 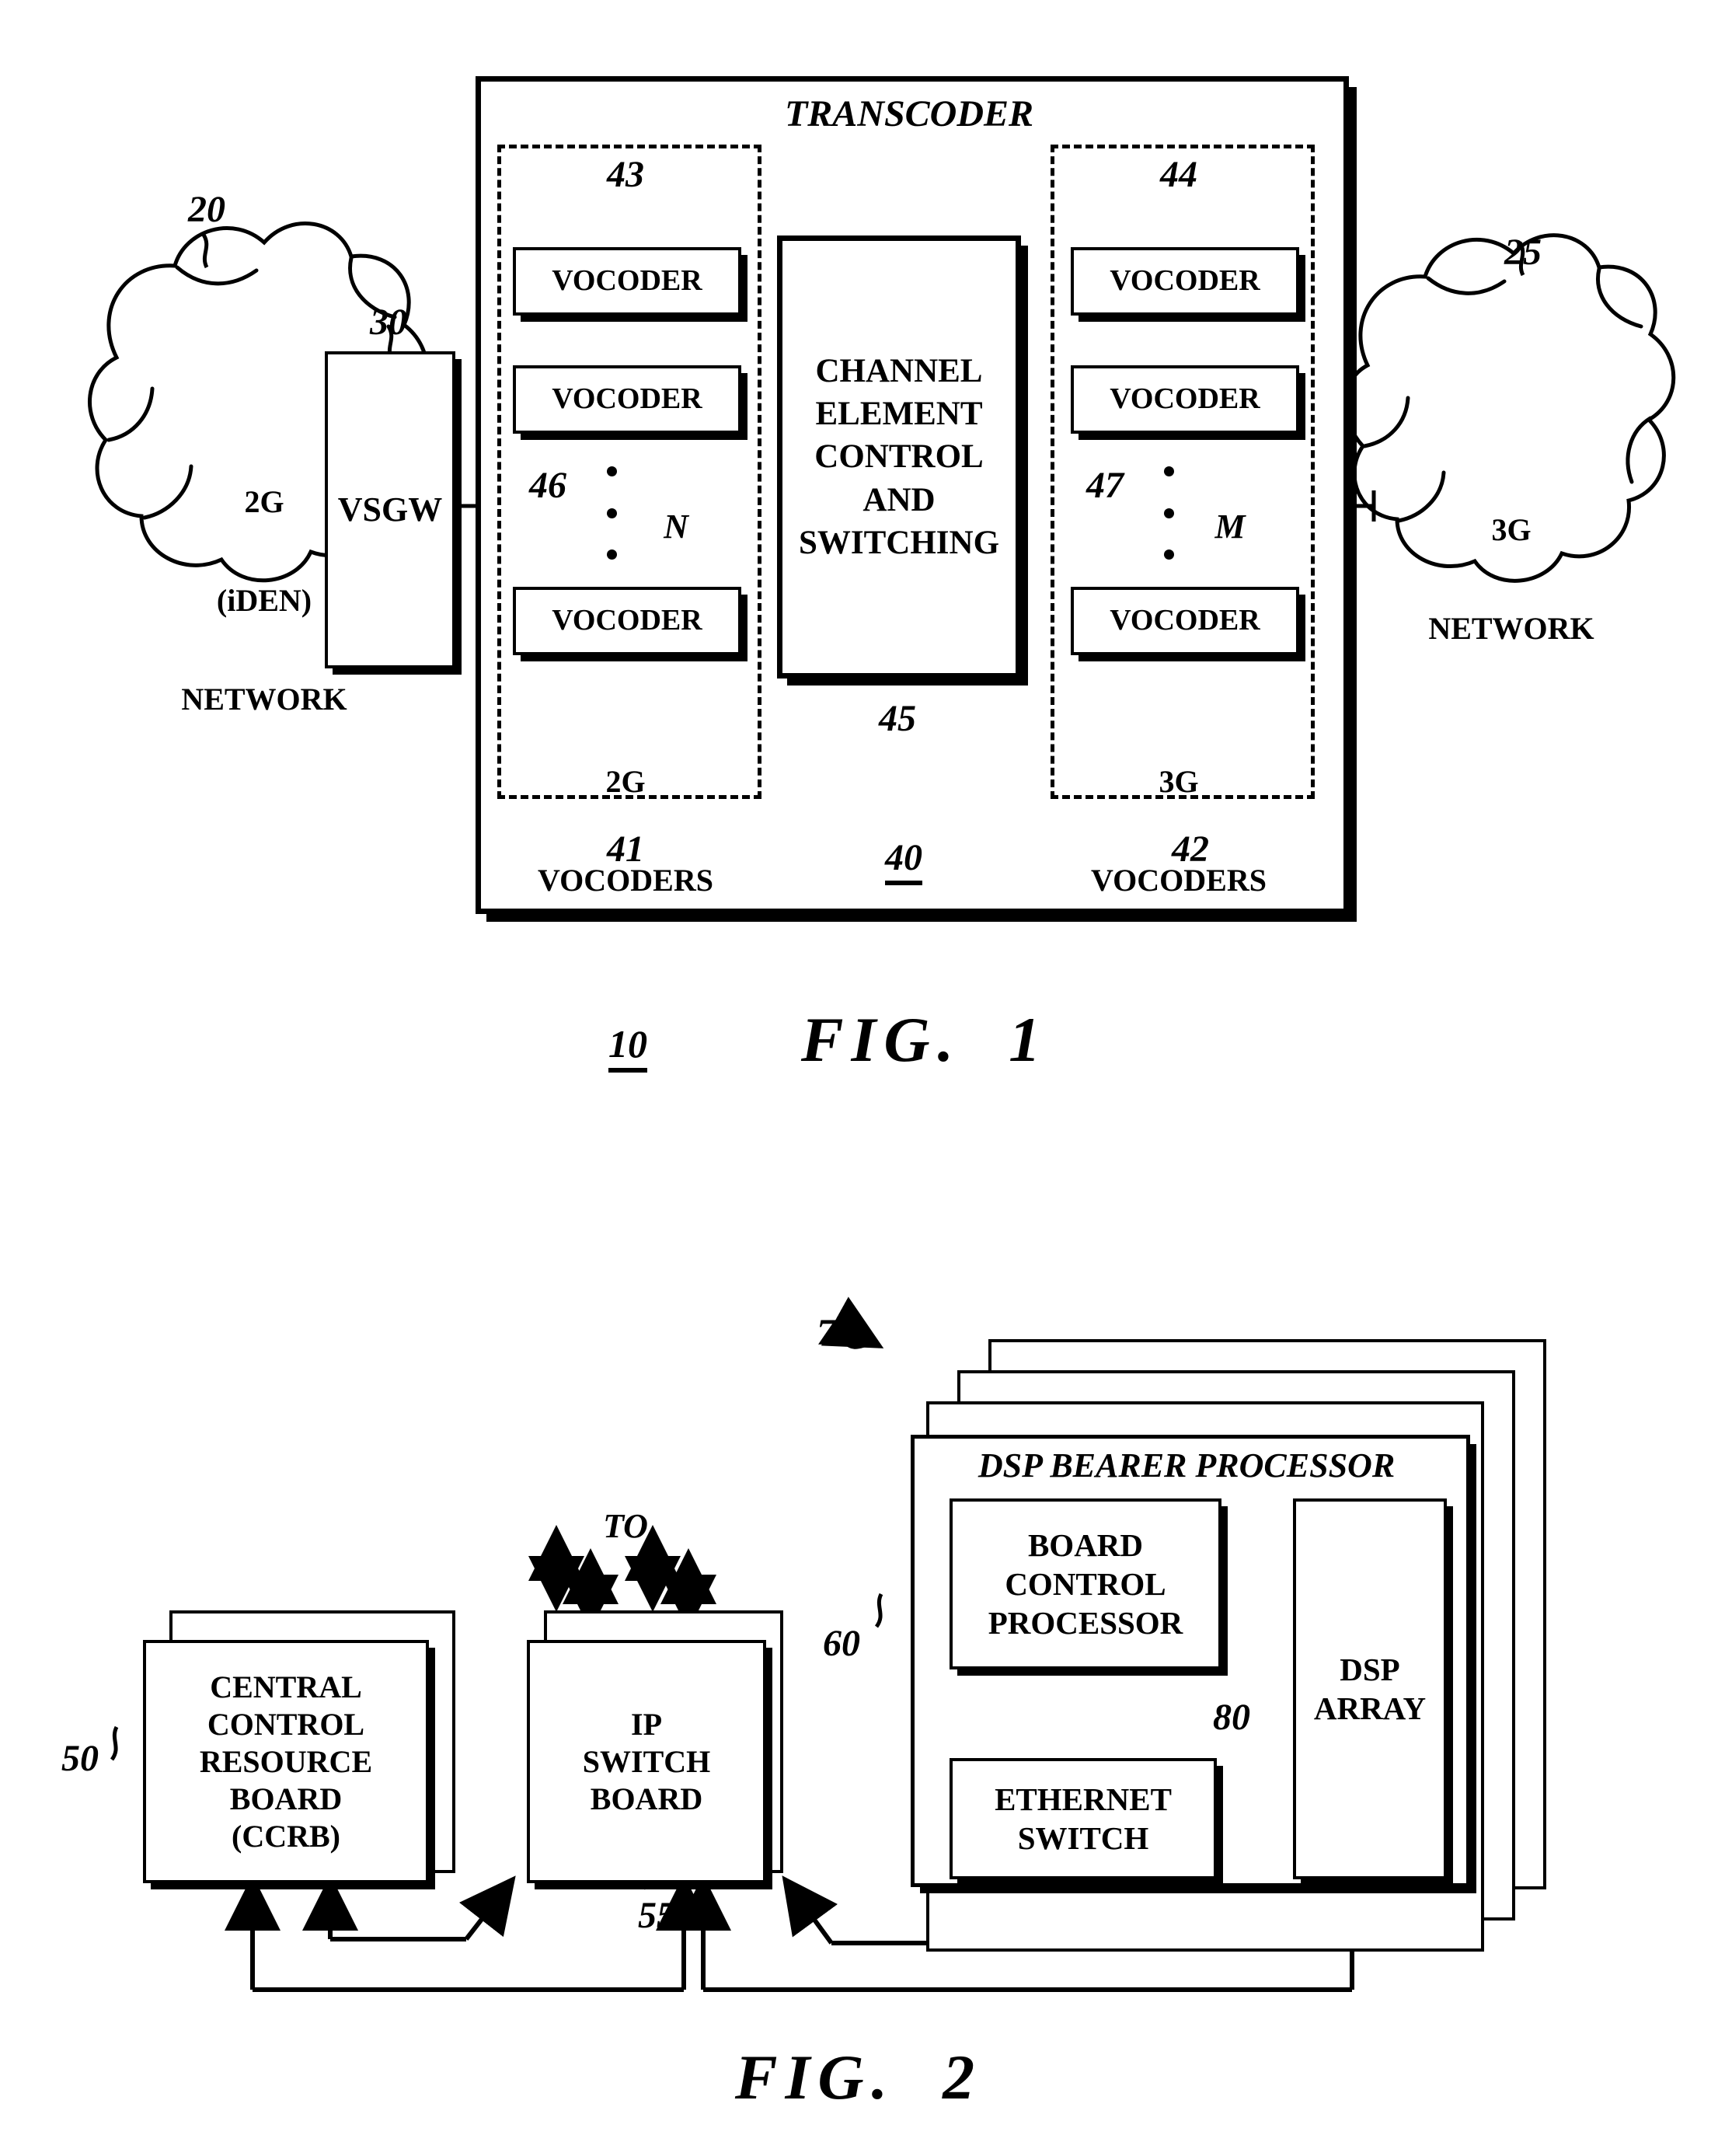 What do you see at coordinates (388, 322) in the screenshot?
I see `ref-30: 30` at bounding box center [388, 322].